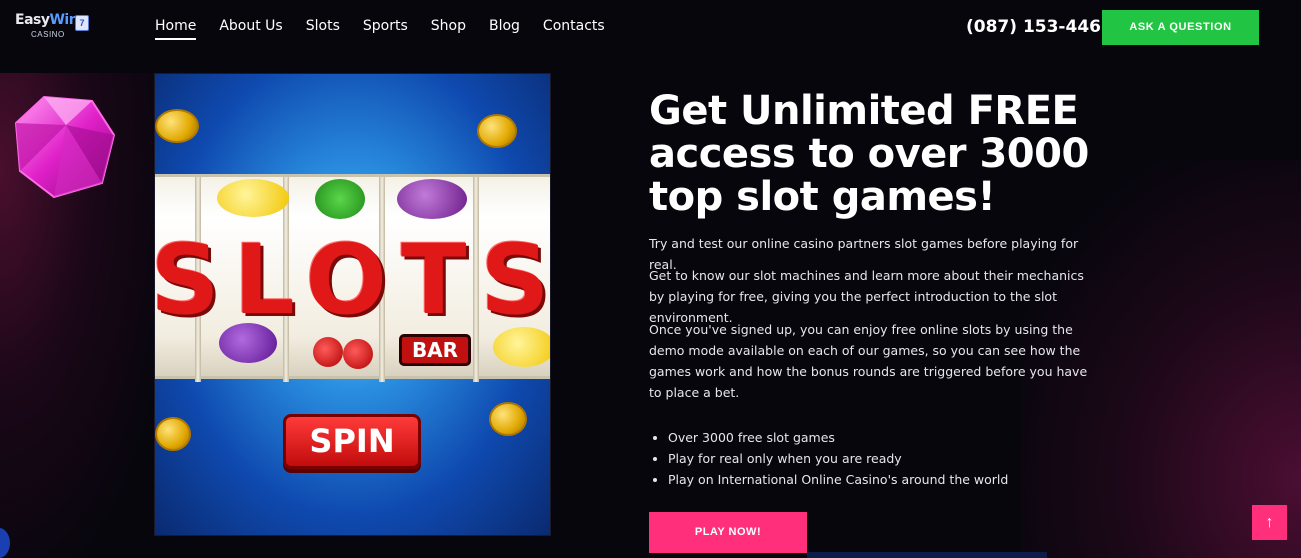  What do you see at coordinates (574, 29) in the screenshot?
I see `nav-contacts: Contacts` at bounding box center [574, 29].